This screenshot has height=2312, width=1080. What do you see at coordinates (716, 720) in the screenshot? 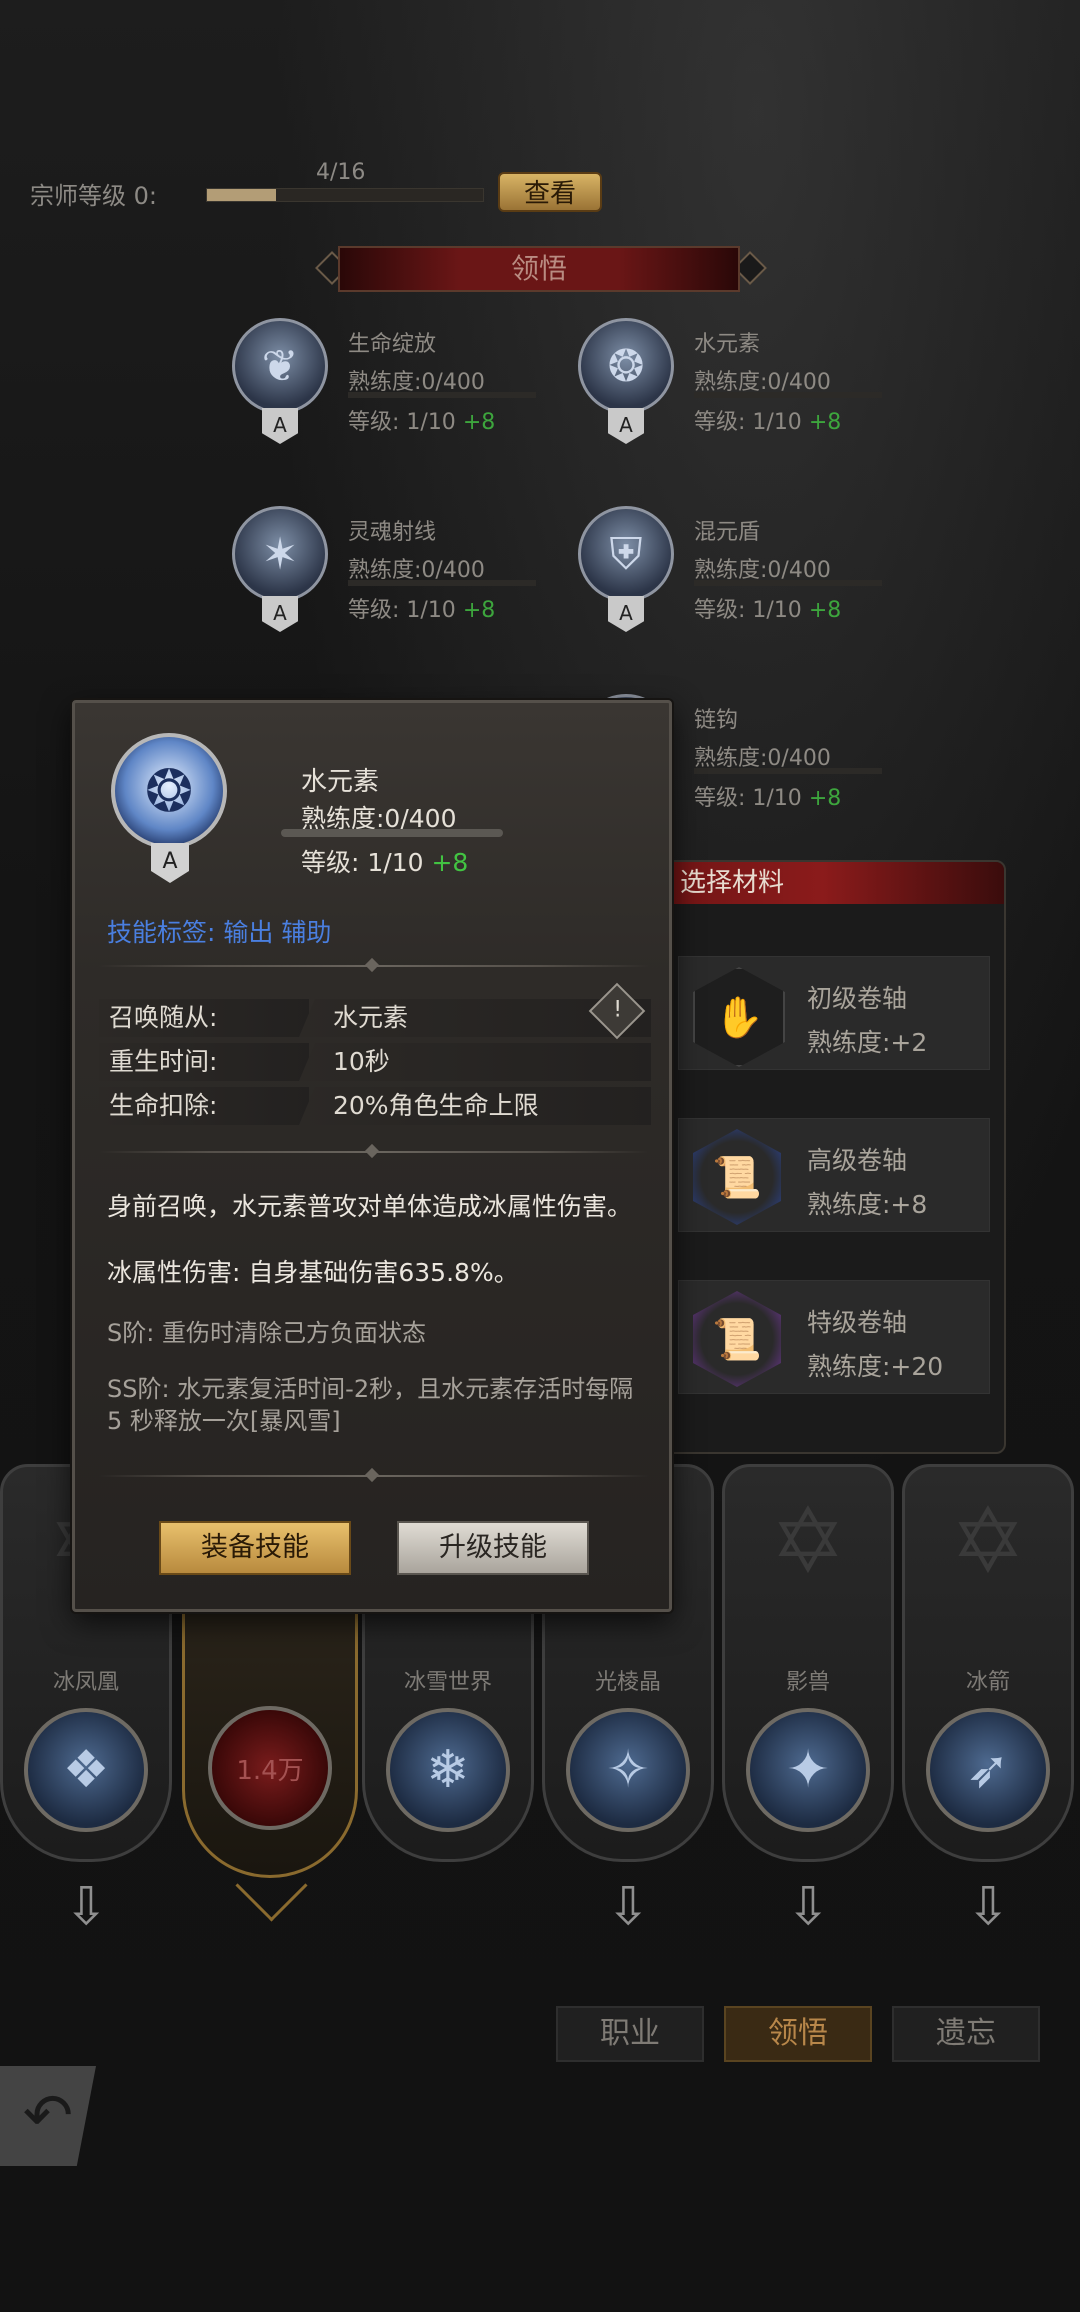
I see `skill-name: 链钩` at bounding box center [716, 720].